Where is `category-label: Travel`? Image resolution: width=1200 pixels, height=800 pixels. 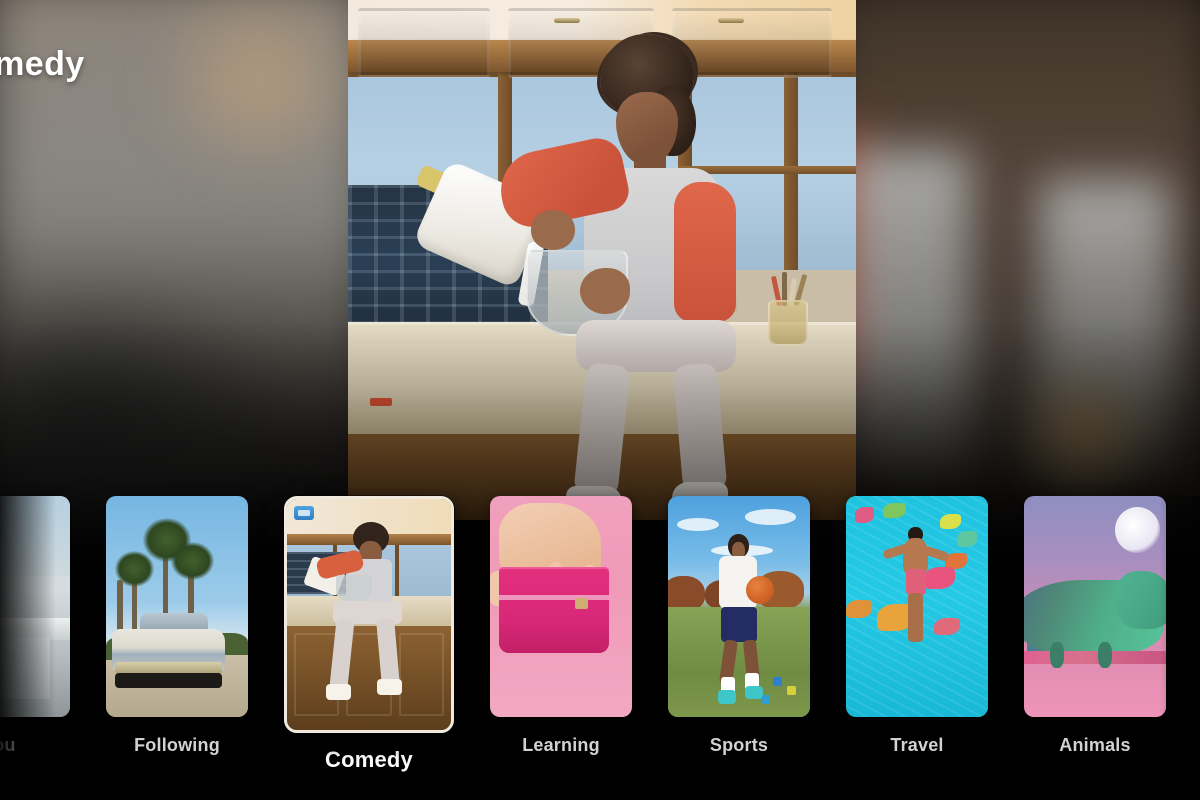 category-label: Travel is located at coordinates (917, 745).